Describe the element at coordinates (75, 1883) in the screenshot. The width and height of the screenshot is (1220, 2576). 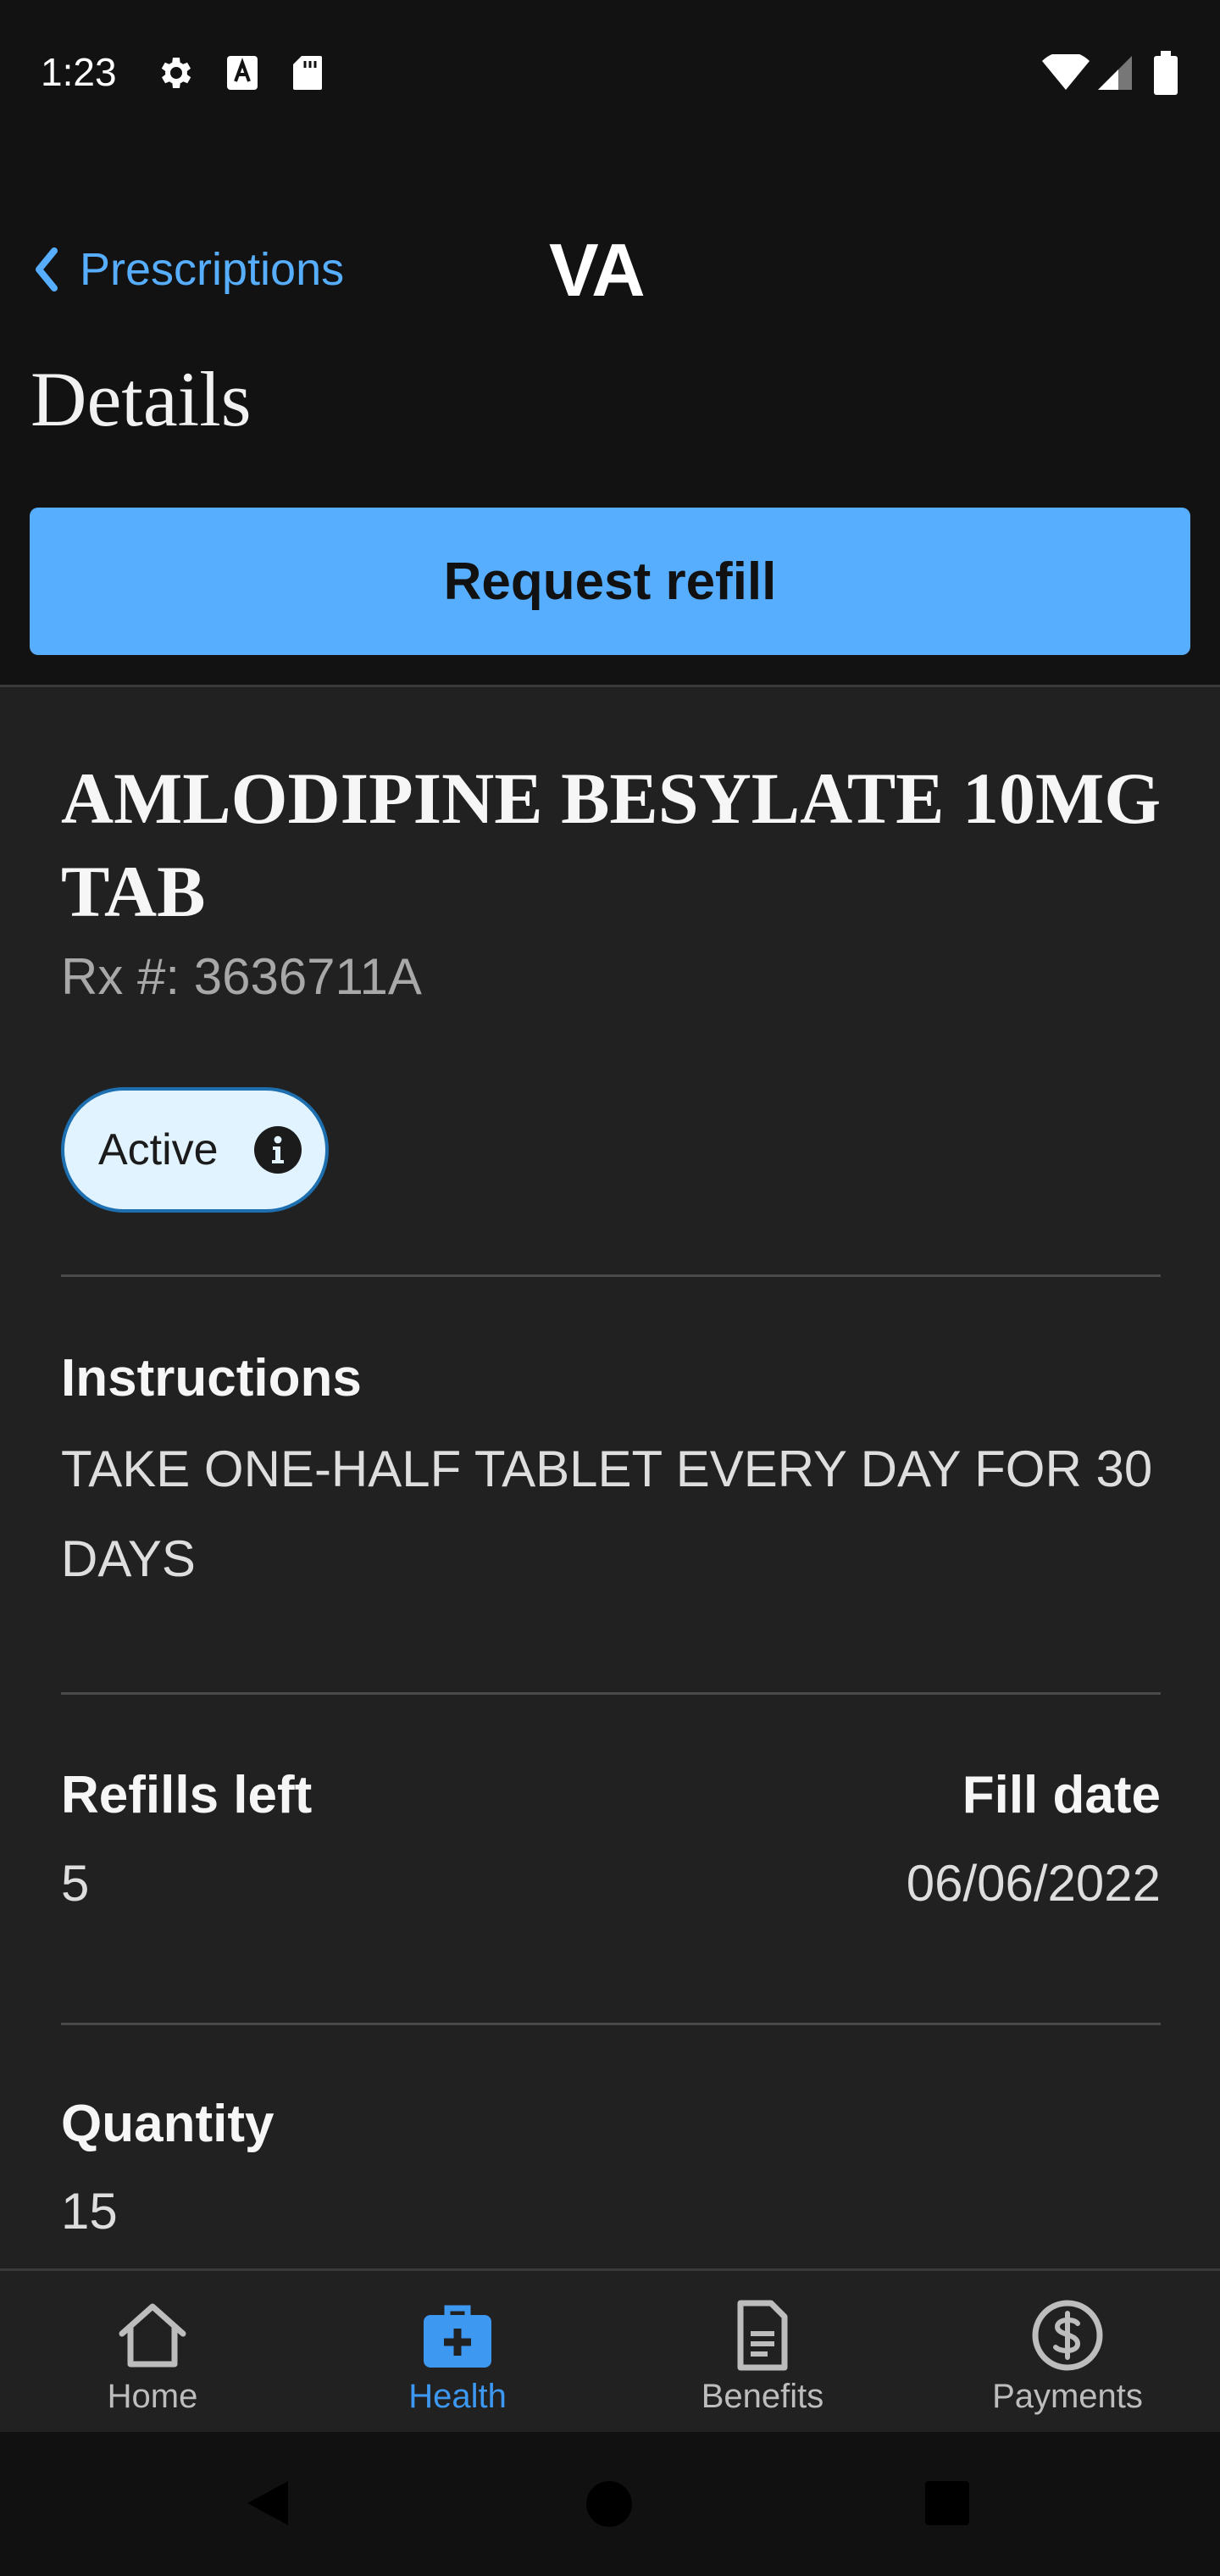
I see `refills-left-value: 5` at that location.